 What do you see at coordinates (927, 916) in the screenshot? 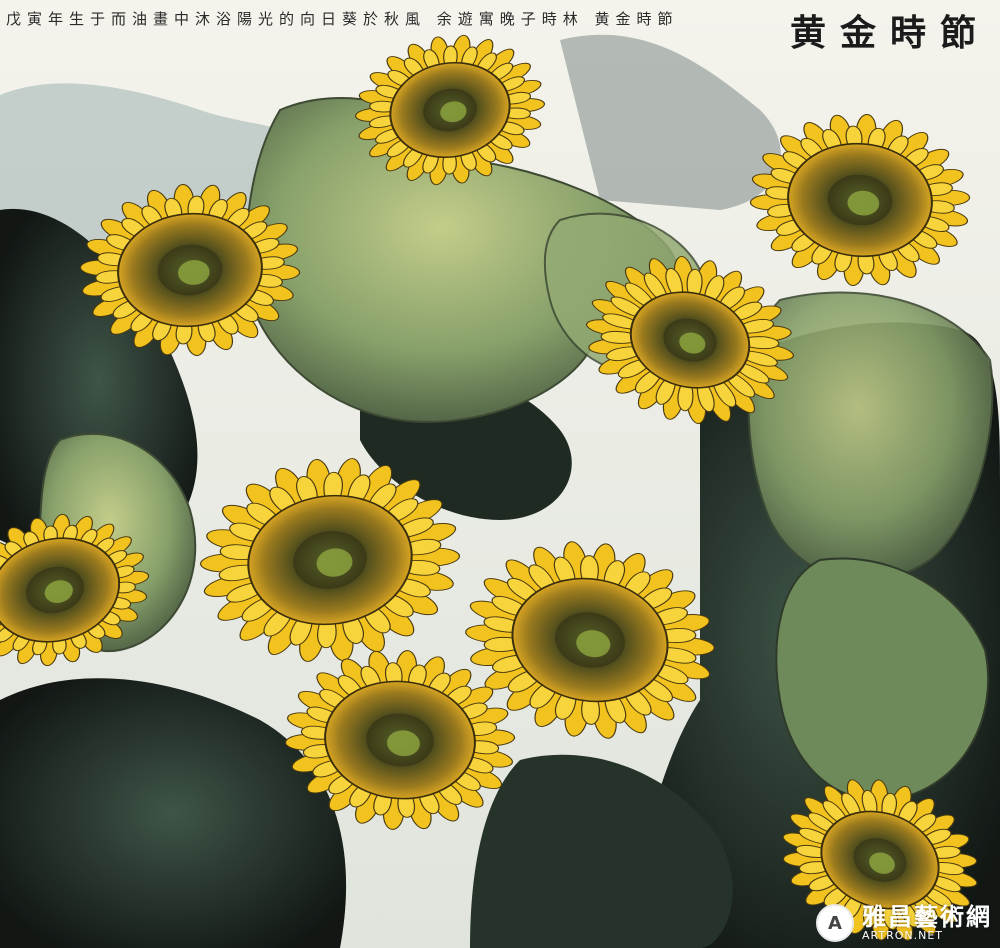
I see `watermark-cn: 雅昌藝術網` at bounding box center [927, 916].